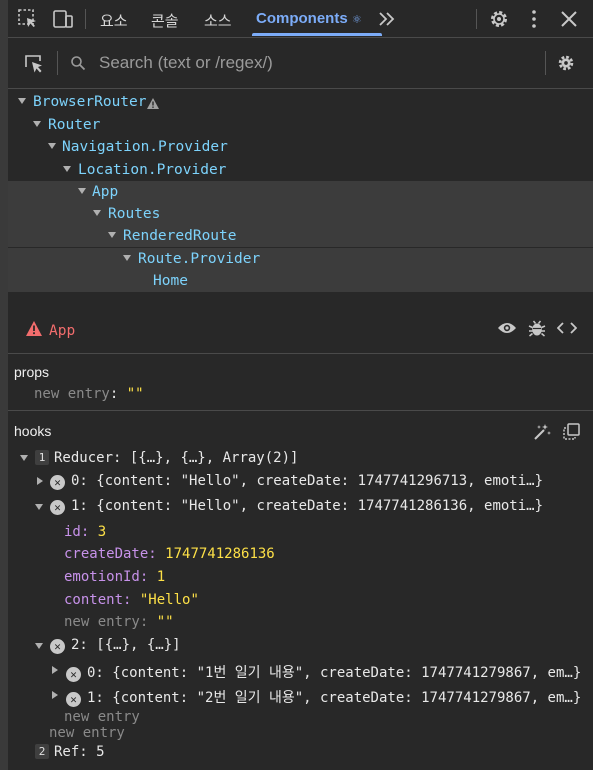  I want to click on component-name: Route.Provider, so click(199, 259).